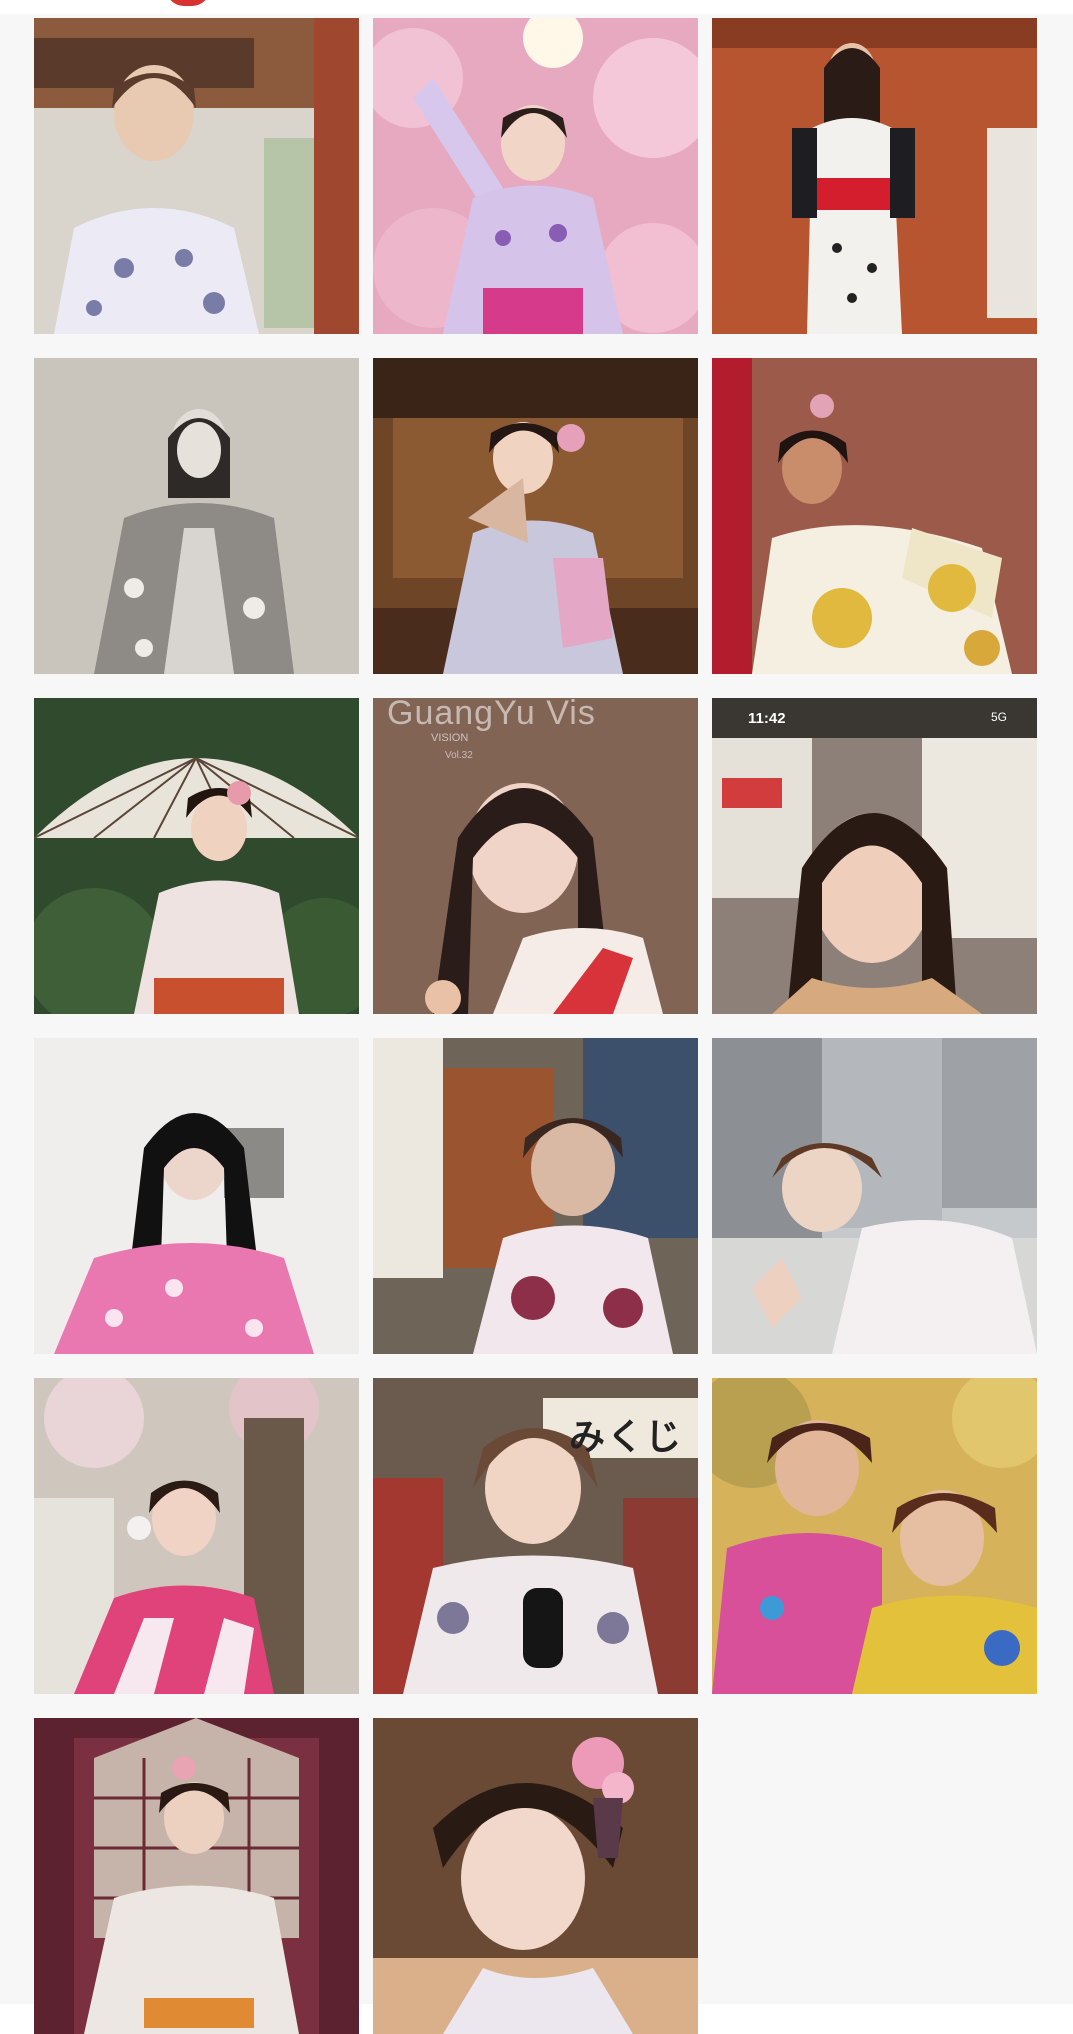 This screenshot has height=2034, width=1073. I want to click on photo-8-image, so click(535, 856).